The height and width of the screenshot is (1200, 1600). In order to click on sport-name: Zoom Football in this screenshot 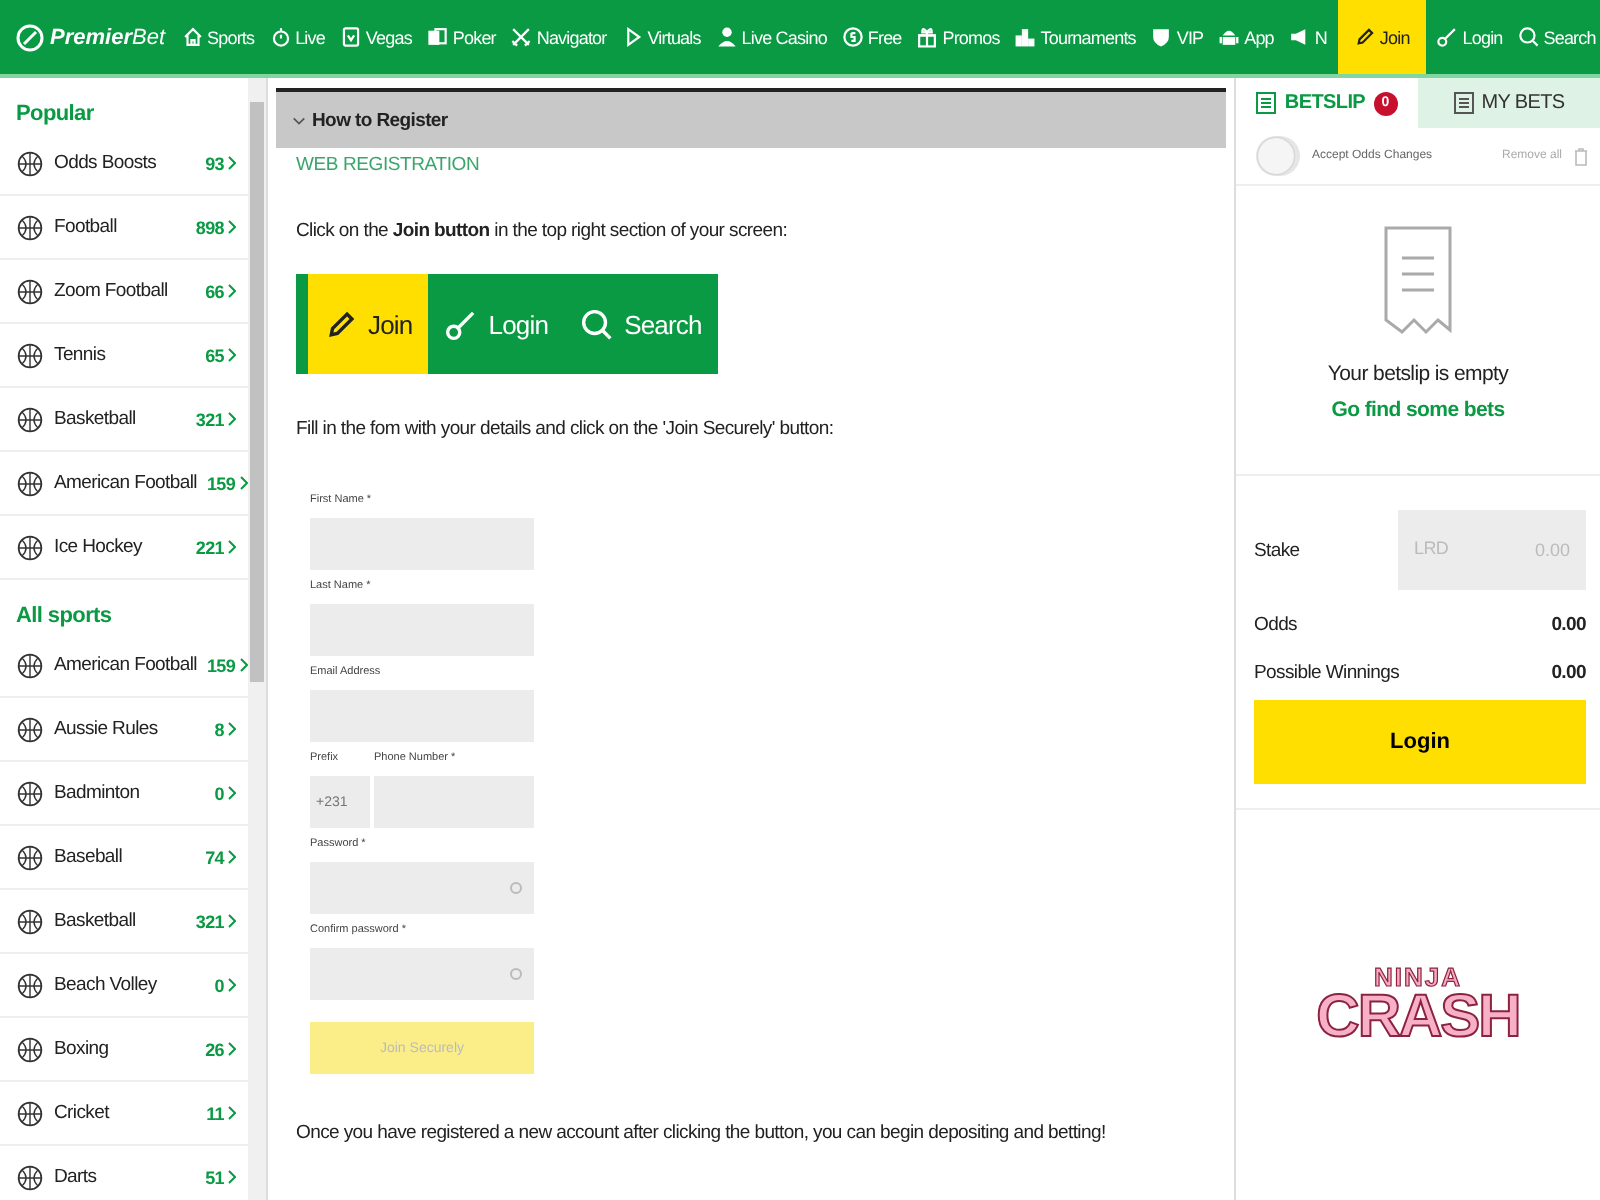, I will do `click(112, 291)`.